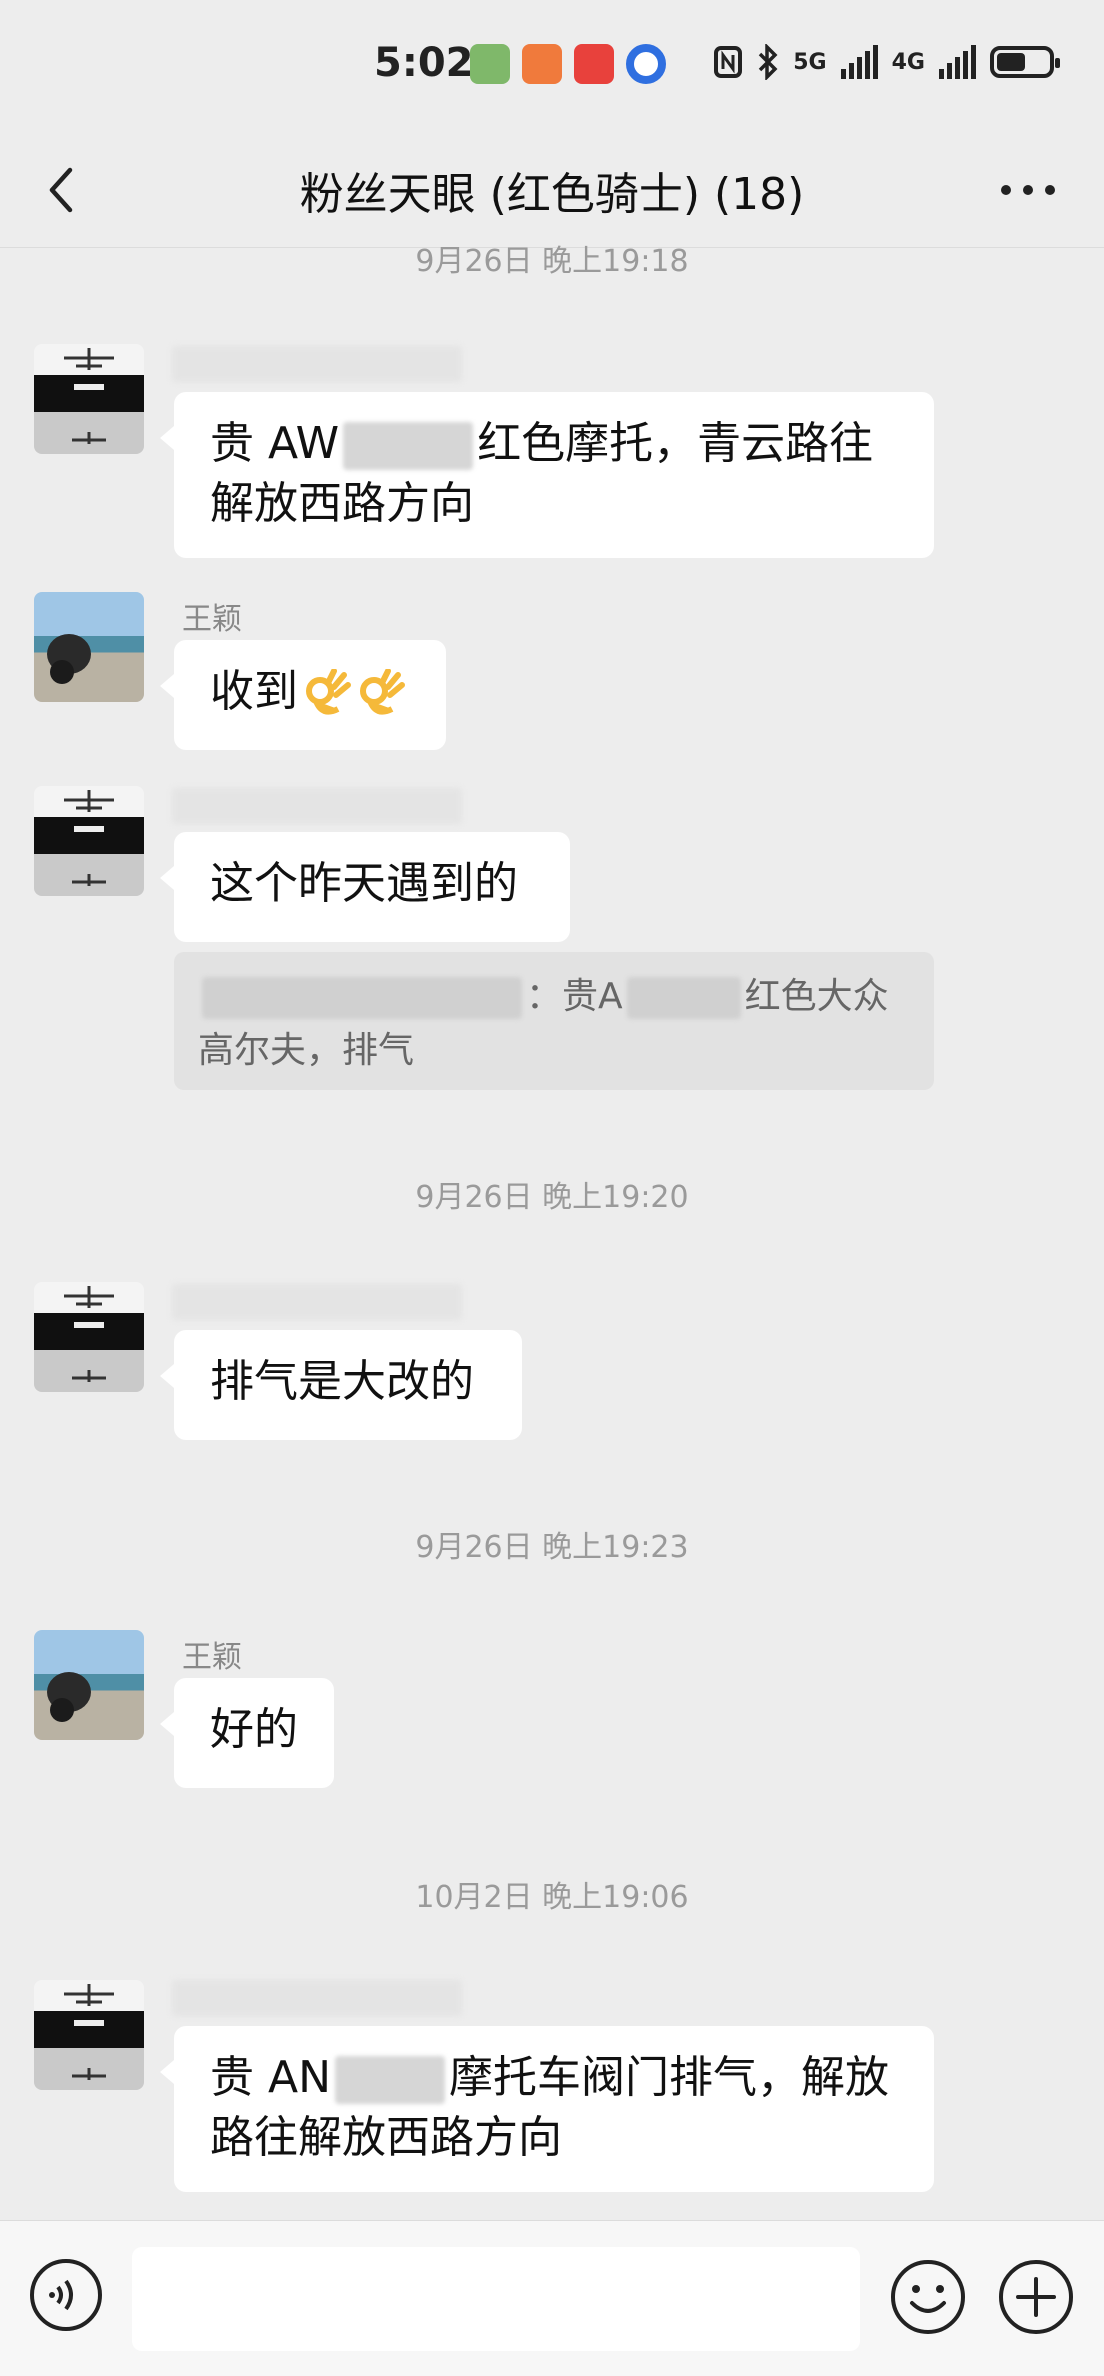 Image resolution: width=1104 pixels, height=2376 pixels. What do you see at coordinates (568, 64) in the screenshot?
I see `status-app-icons` at bounding box center [568, 64].